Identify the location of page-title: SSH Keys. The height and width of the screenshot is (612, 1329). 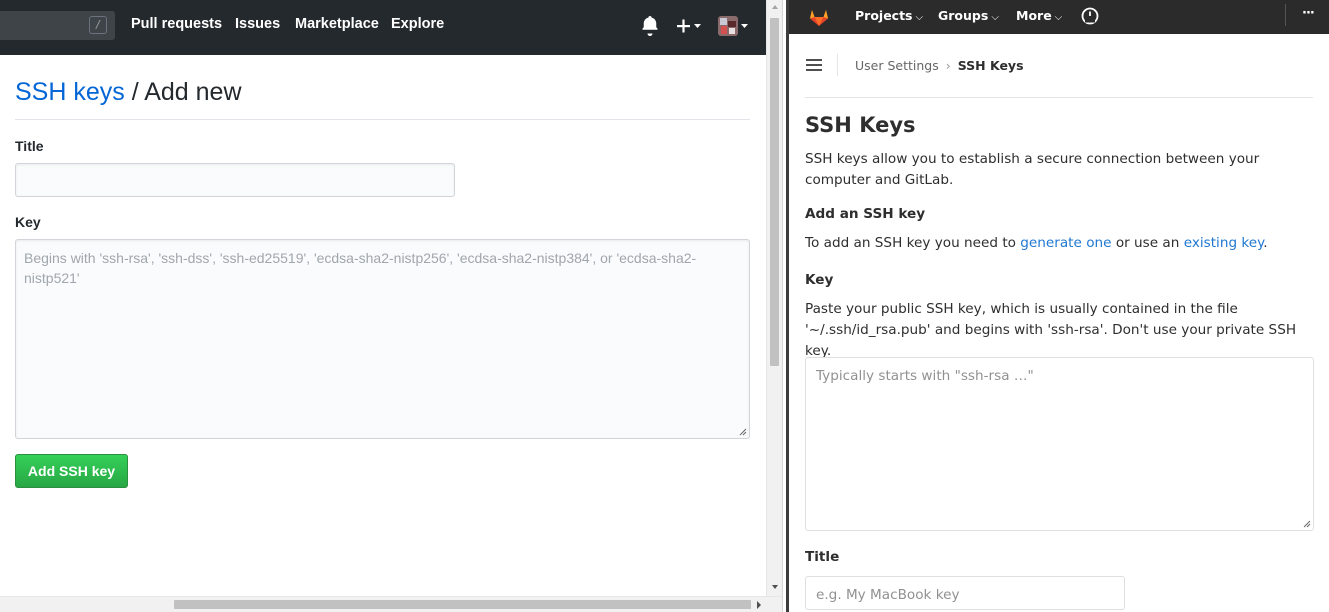
(860, 125).